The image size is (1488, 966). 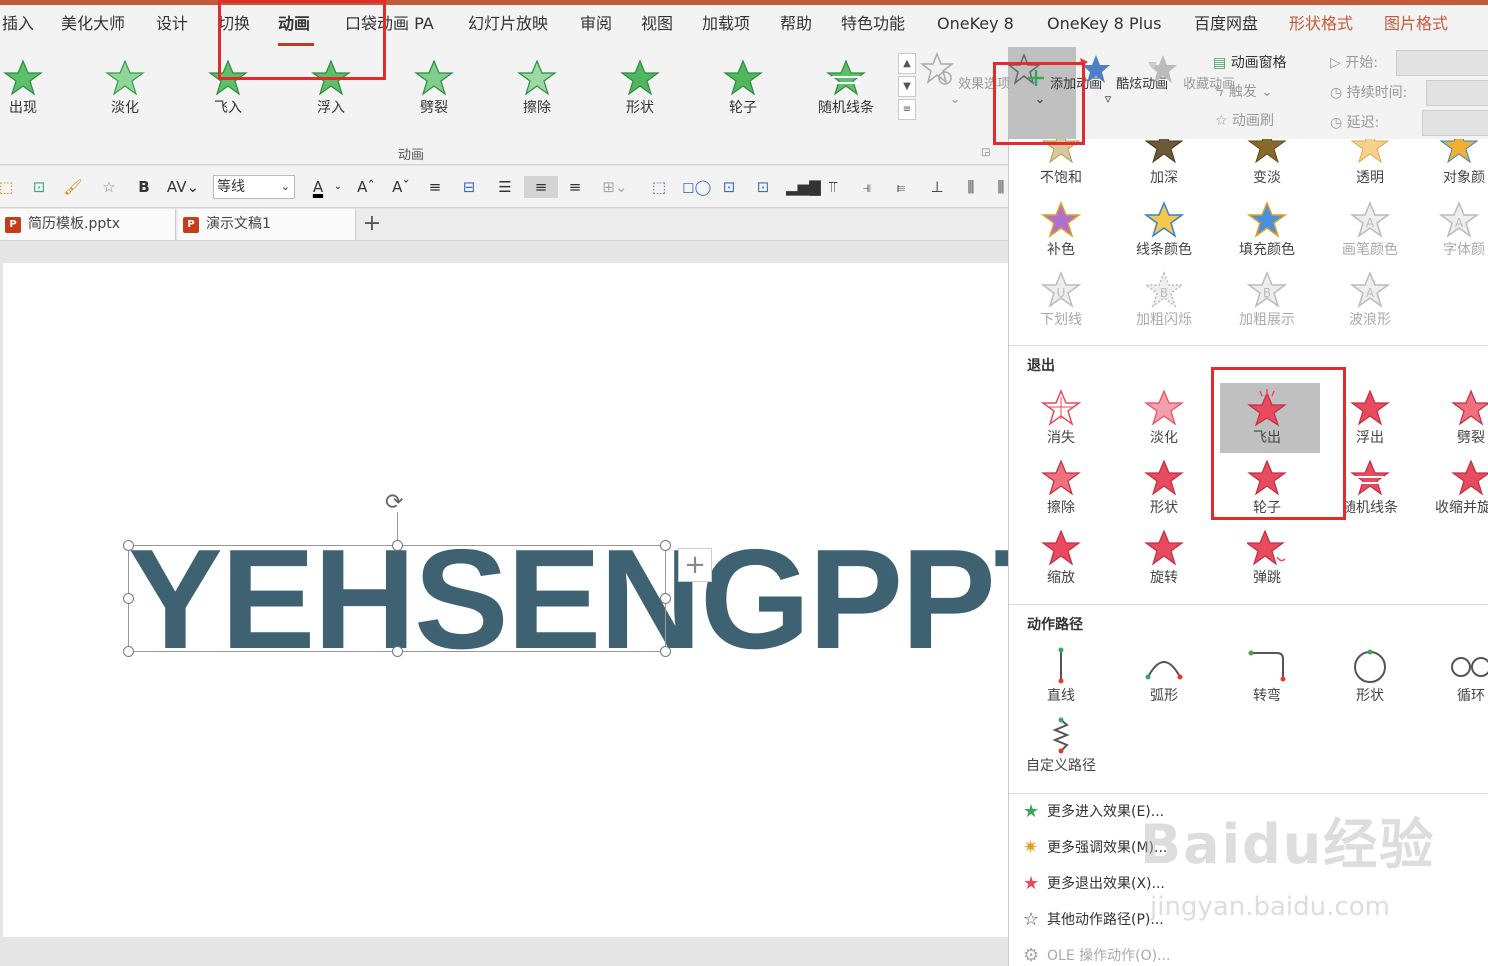 I want to click on path-line: 直线, so click(x=1061, y=676).